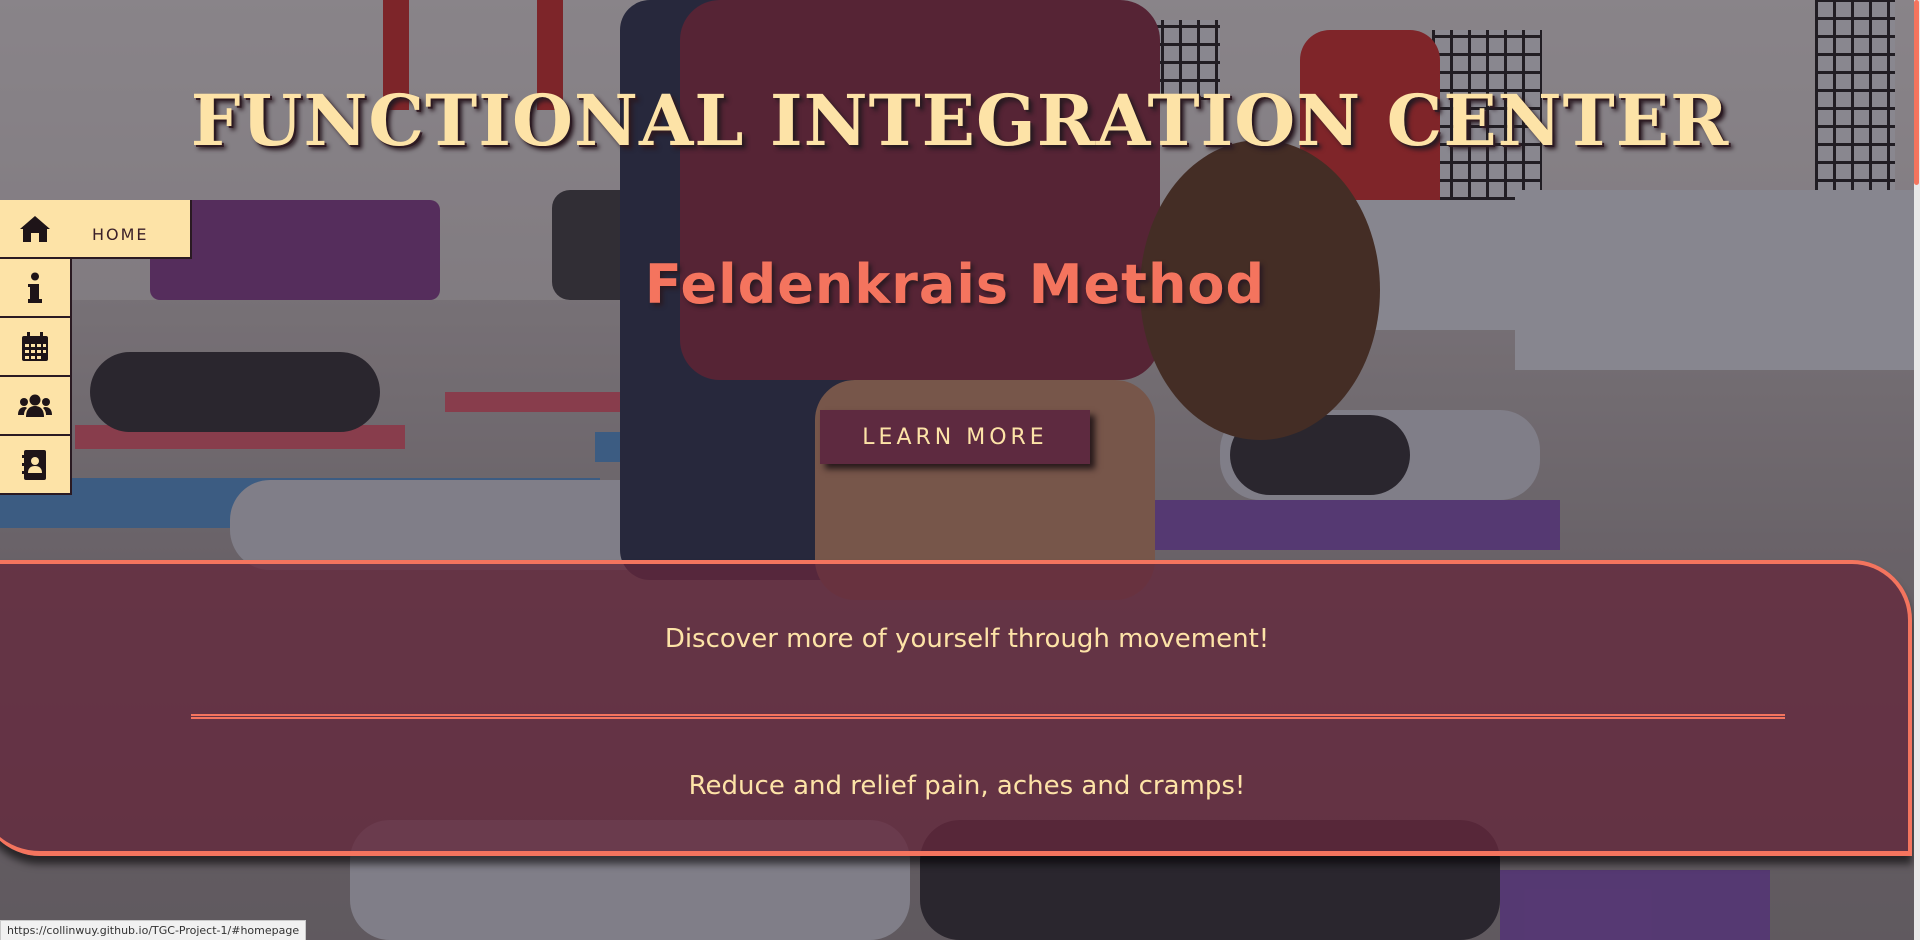 The height and width of the screenshot is (940, 1920). I want to click on nav-item-schedule, so click(36, 347).